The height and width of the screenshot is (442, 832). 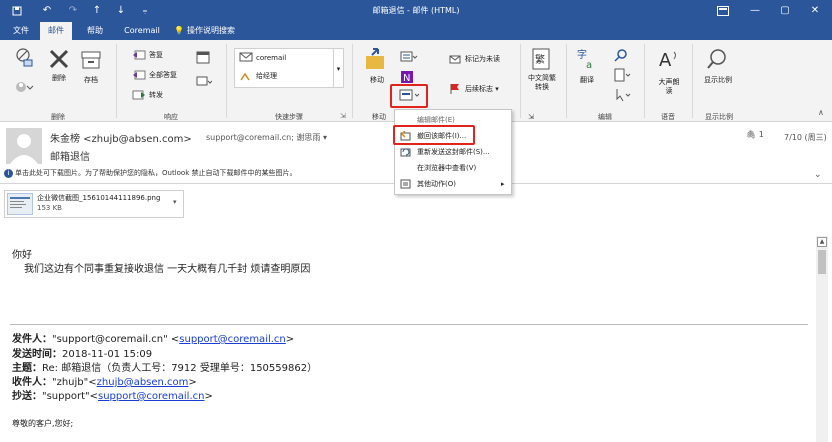 What do you see at coordinates (58, 117) in the screenshot?
I see `delete-group-label: 删除` at bounding box center [58, 117].